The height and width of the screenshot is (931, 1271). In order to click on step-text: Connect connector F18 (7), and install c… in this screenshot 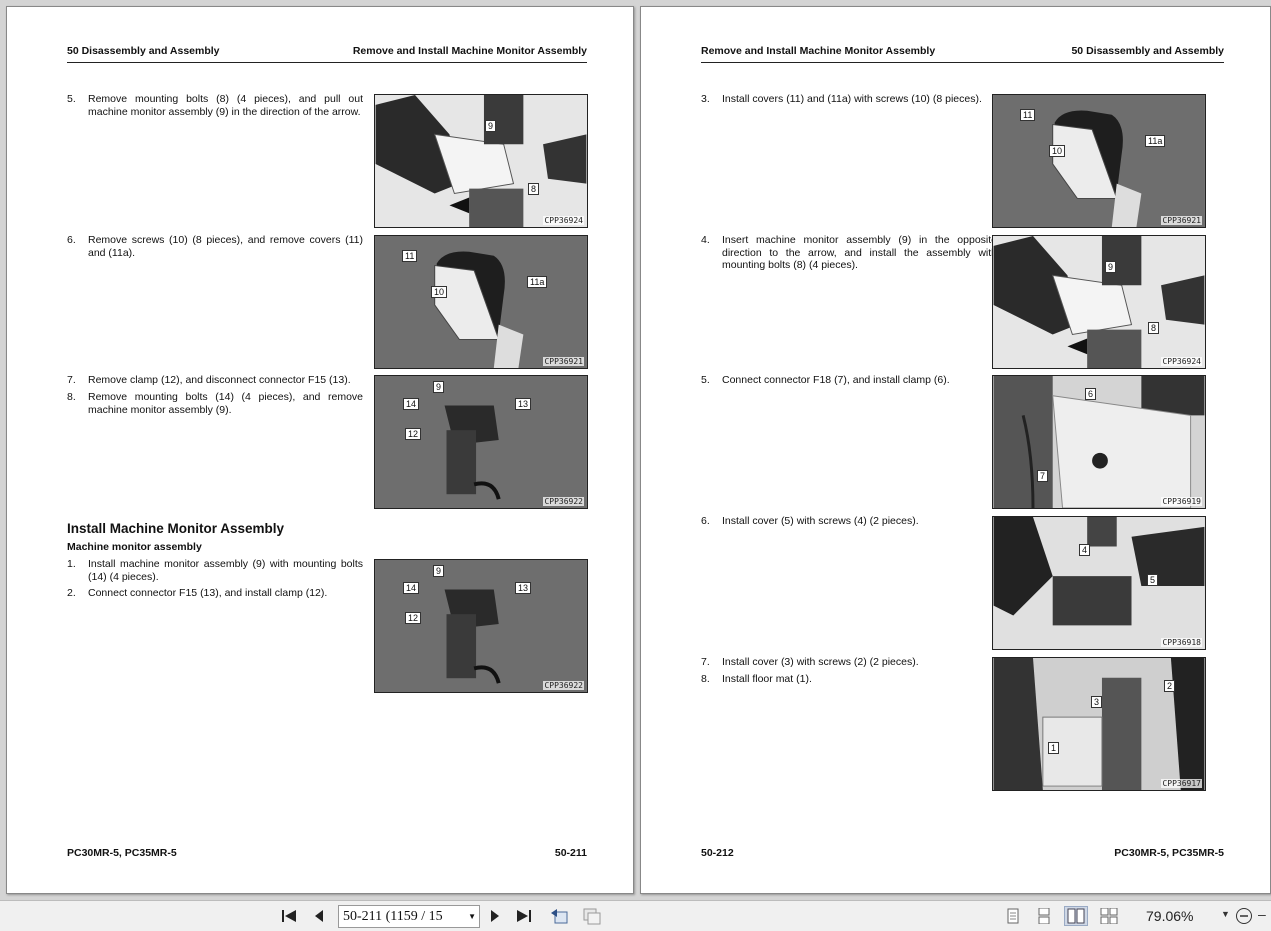, I will do `click(836, 380)`.